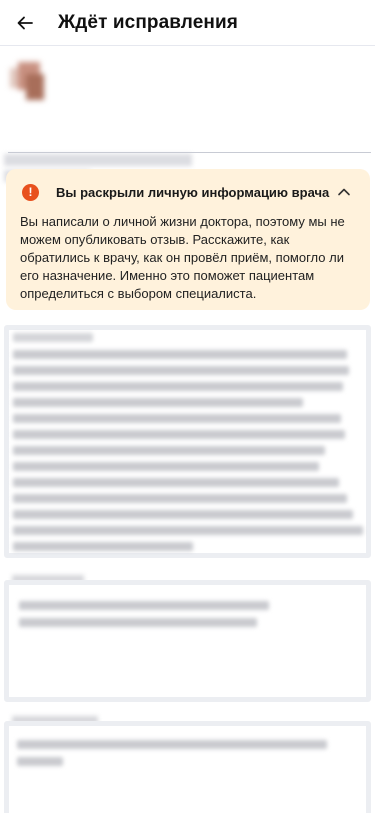 This screenshot has height=813, width=375. I want to click on chevron-up-icon, so click(344, 192).